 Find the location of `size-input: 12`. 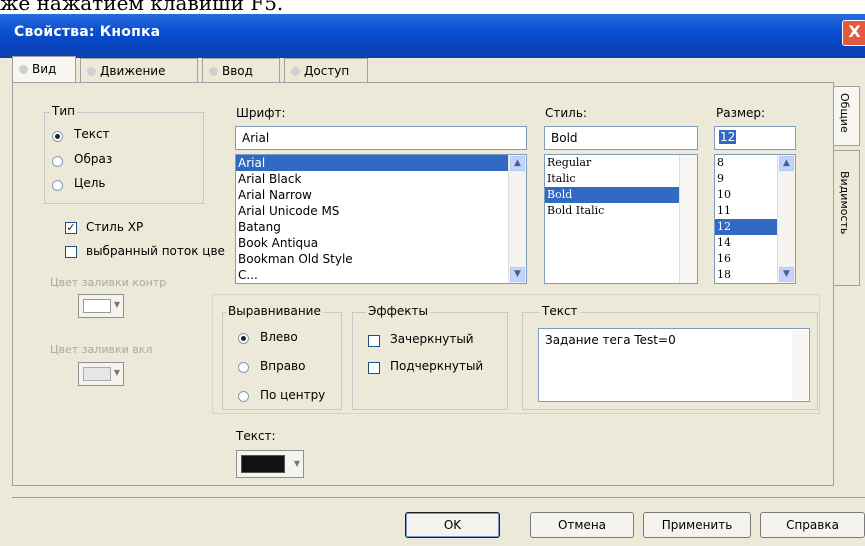

size-input: 12 is located at coordinates (755, 138).